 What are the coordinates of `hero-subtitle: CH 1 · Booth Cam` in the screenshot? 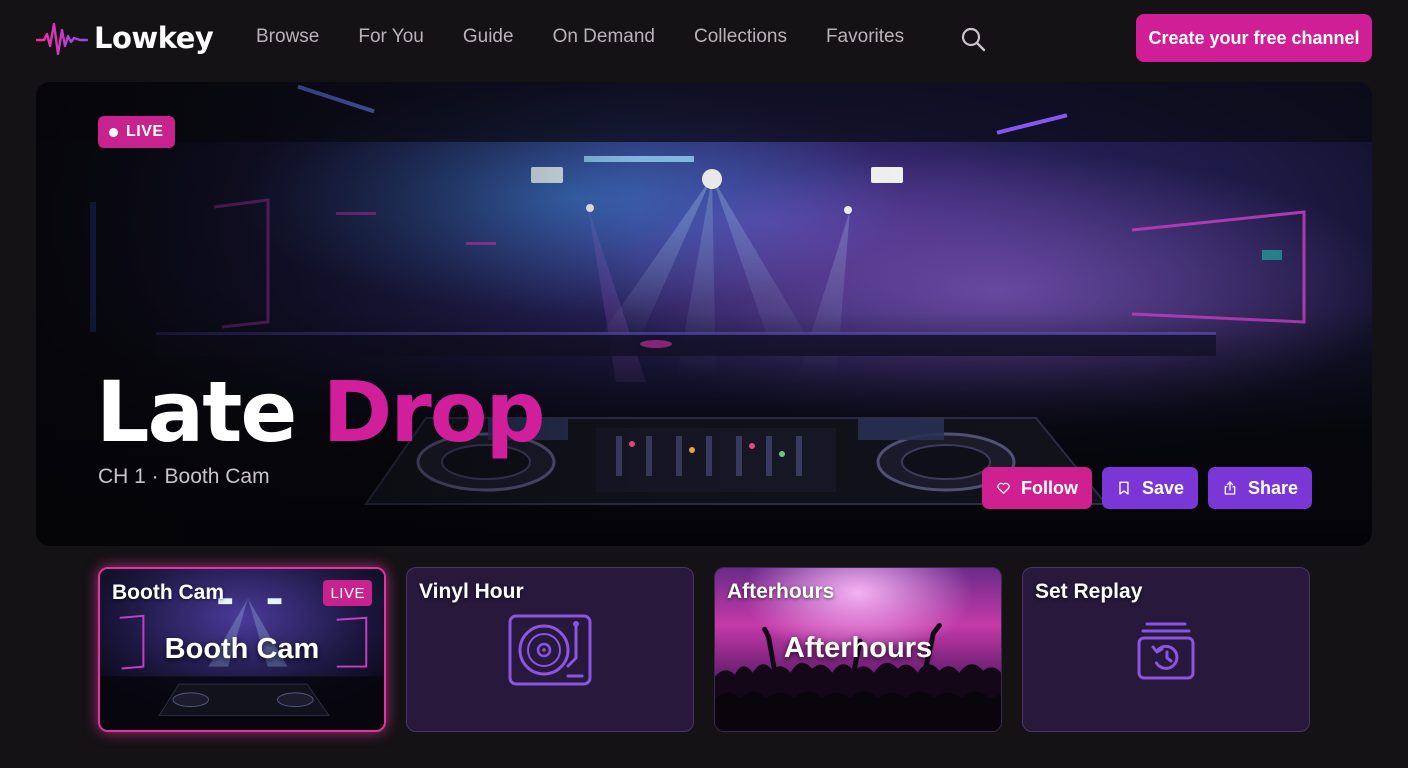 It's located at (184, 476).